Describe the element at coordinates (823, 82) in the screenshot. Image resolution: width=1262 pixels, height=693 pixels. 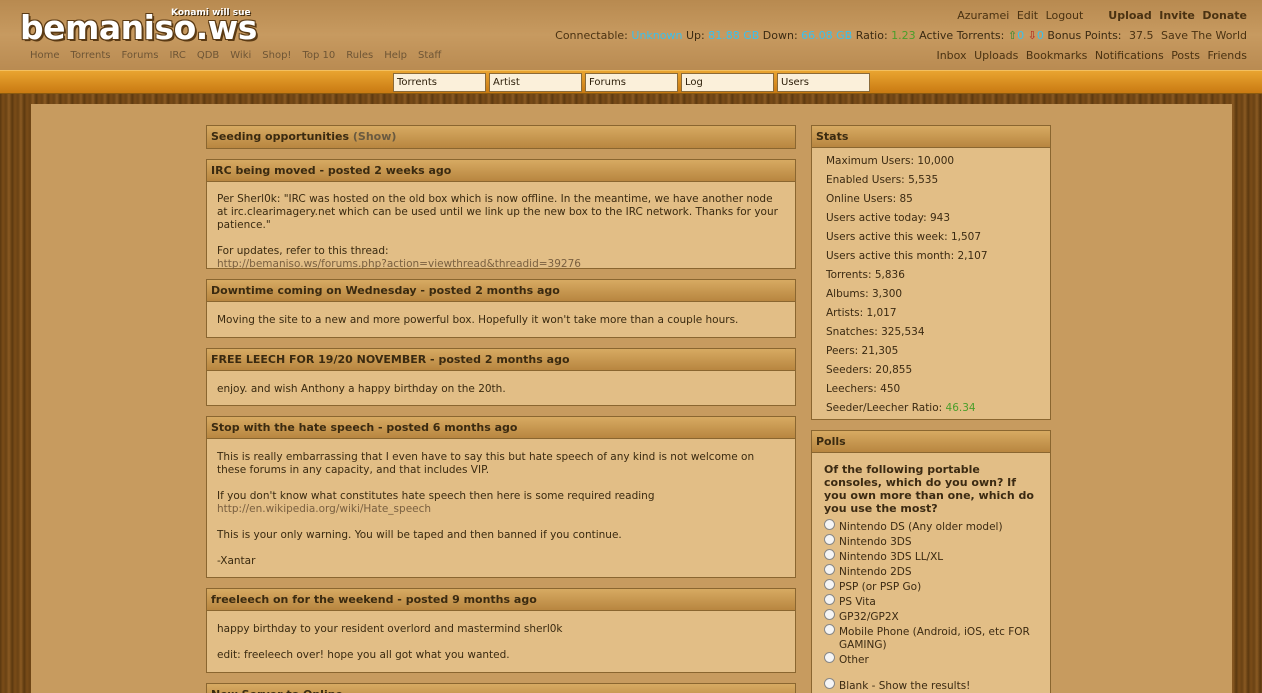
I see `search-users-input: Users` at that location.